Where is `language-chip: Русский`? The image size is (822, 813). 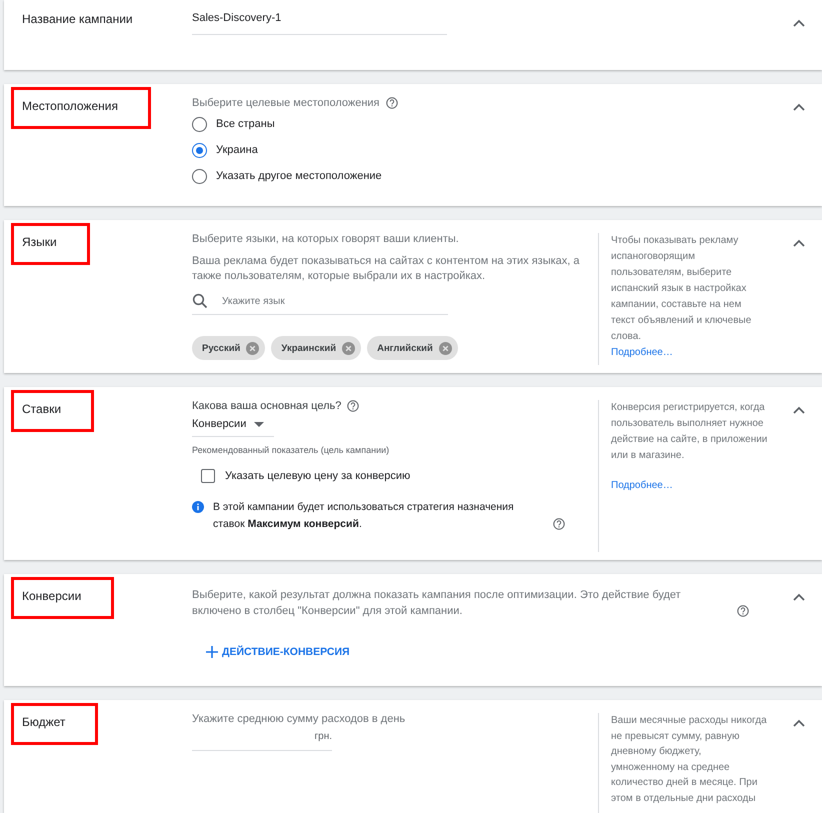 language-chip: Русский is located at coordinates (229, 348).